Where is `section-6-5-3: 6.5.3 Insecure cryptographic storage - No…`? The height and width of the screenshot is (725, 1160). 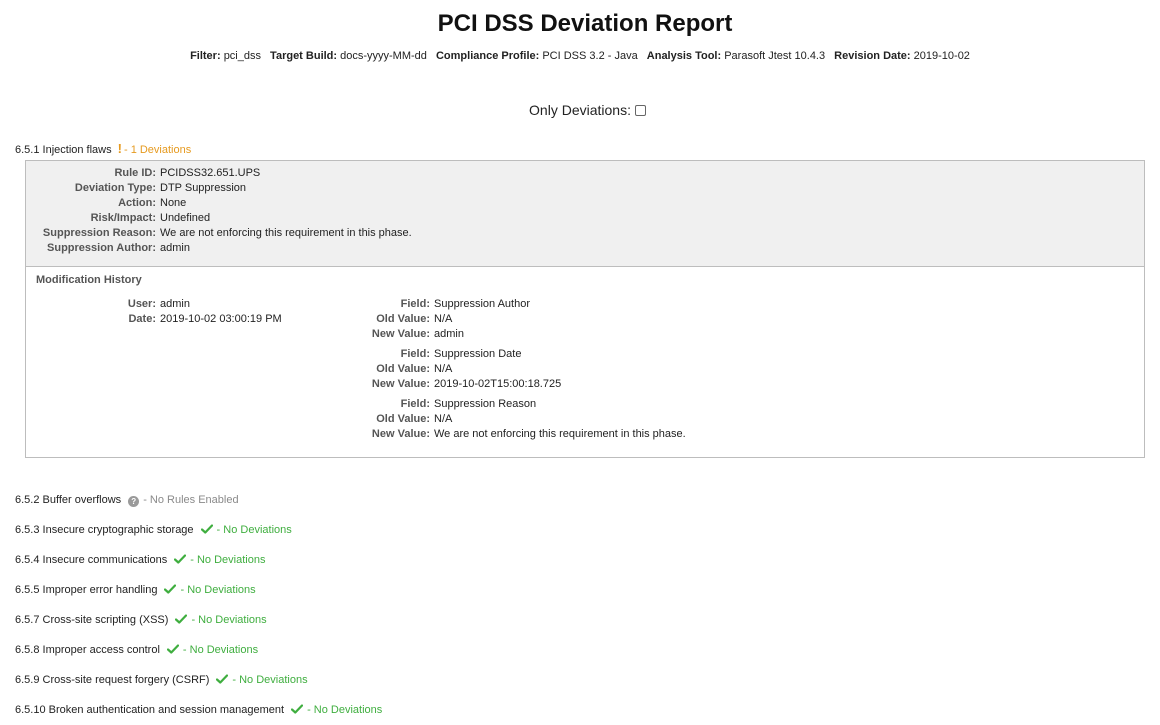
section-6-5-3: 6.5.3 Insecure cryptographic storage - No… is located at coordinates (153, 530).